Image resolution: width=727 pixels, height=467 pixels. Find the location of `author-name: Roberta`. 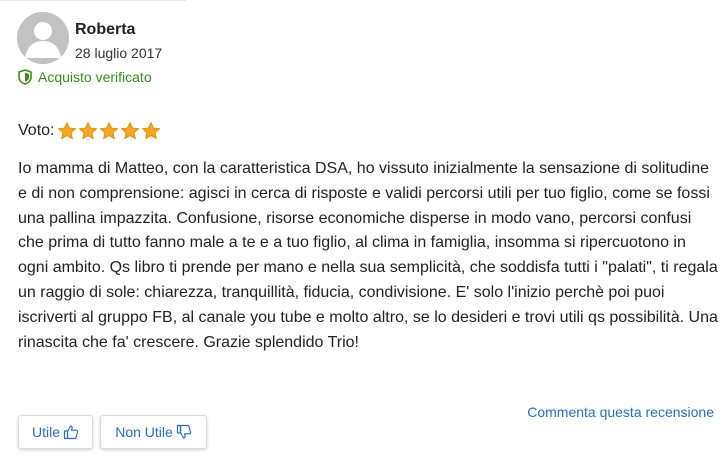

author-name: Roberta is located at coordinates (105, 29).